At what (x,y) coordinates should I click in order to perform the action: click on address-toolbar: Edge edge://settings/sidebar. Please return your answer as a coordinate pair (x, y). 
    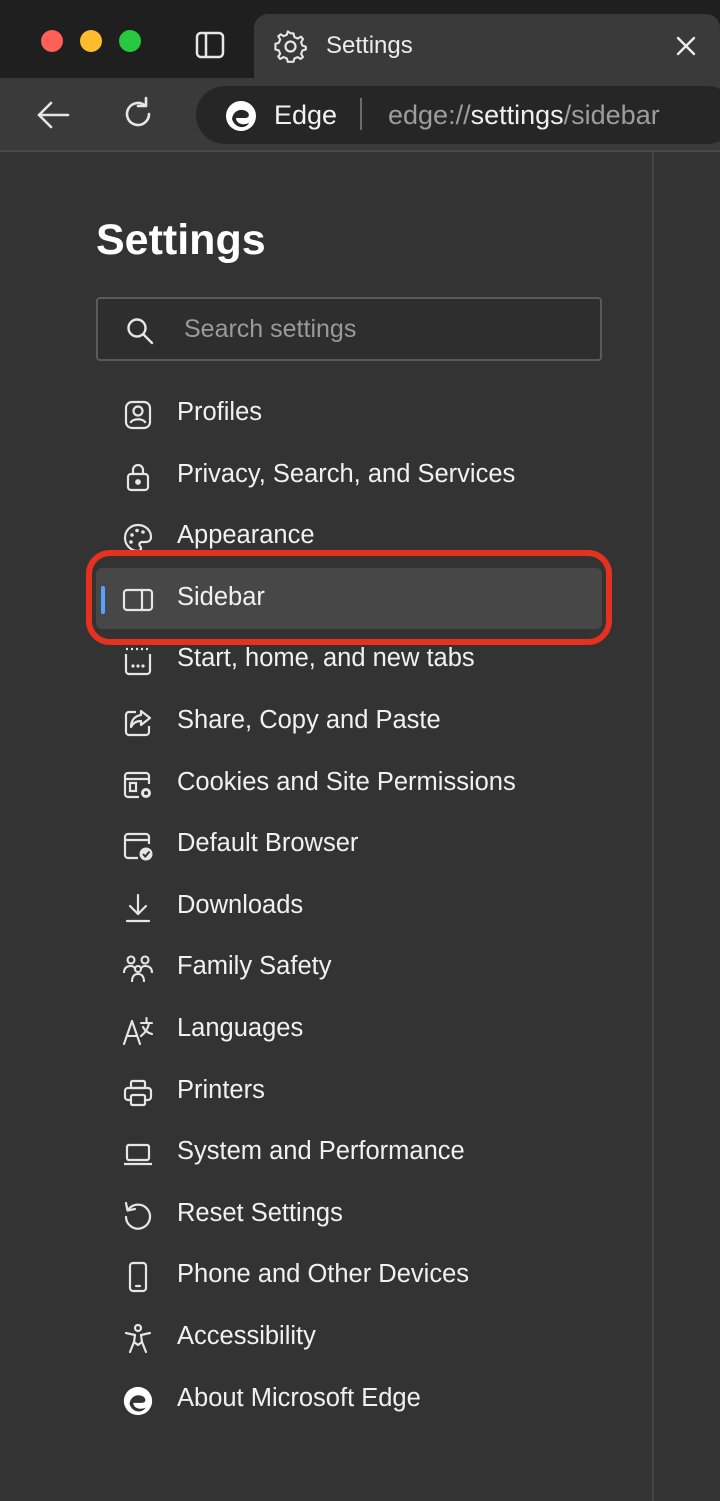
    Looking at the image, I should click on (360, 115).